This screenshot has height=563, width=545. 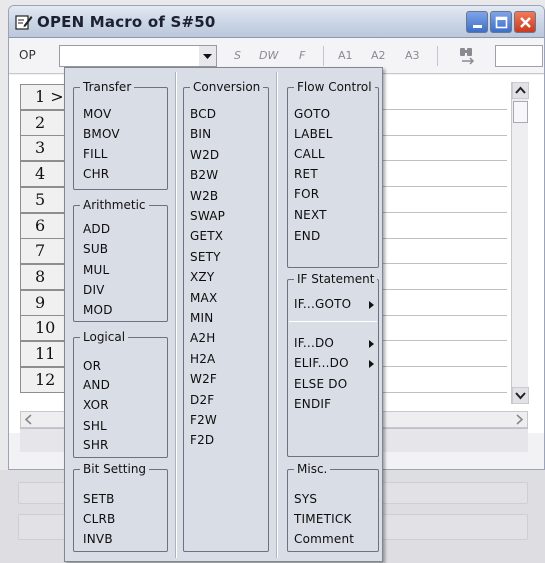 I want to click on menu-item-w2f: W2F, so click(x=203, y=379).